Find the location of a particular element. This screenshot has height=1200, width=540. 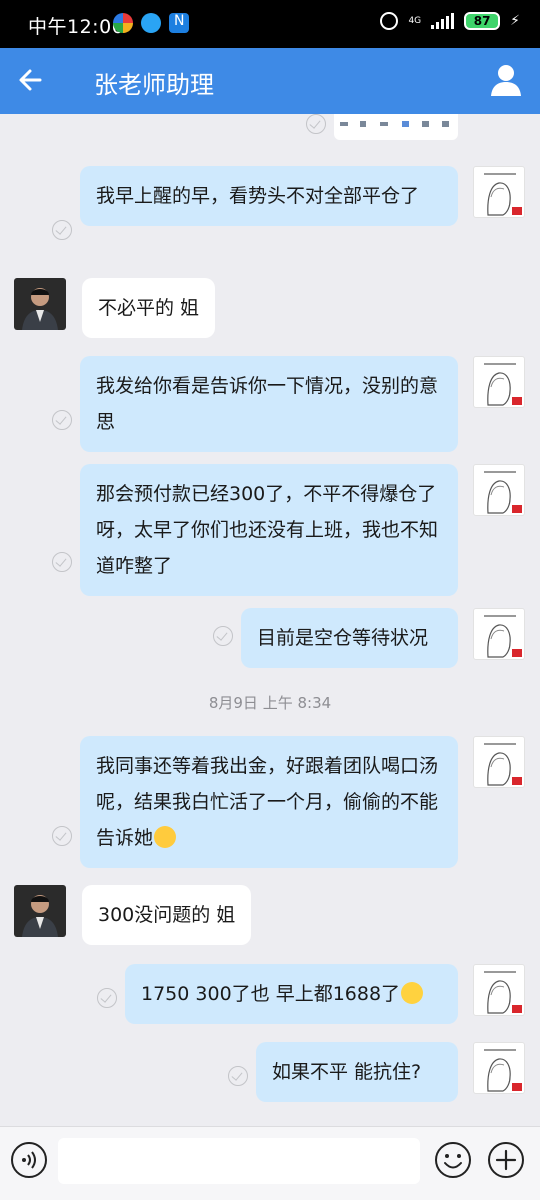

plus-icon is located at coordinates (506, 1160).